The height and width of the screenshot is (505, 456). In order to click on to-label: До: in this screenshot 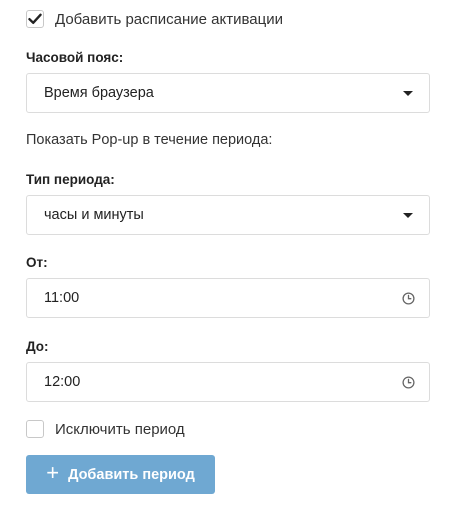, I will do `click(37, 346)`.